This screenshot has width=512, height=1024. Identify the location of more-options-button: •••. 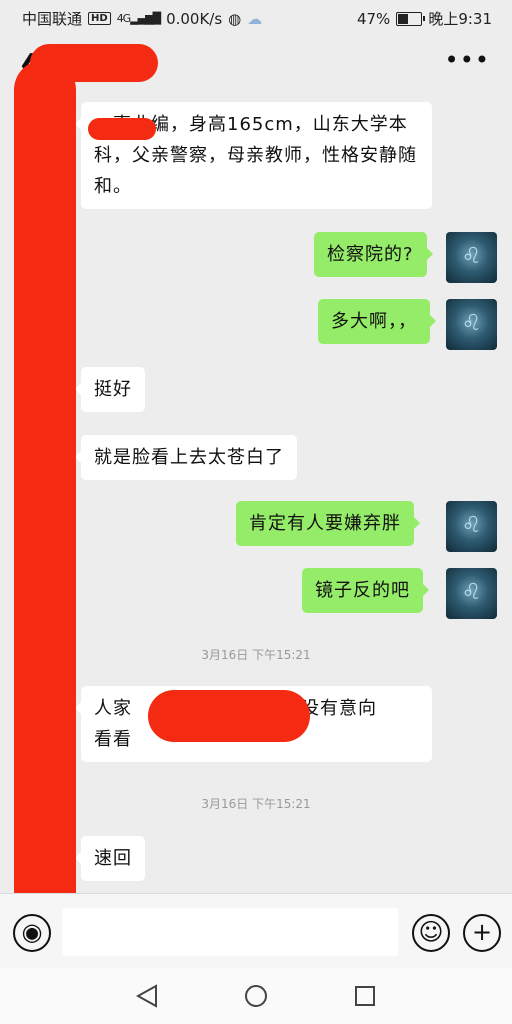
(467, 60).